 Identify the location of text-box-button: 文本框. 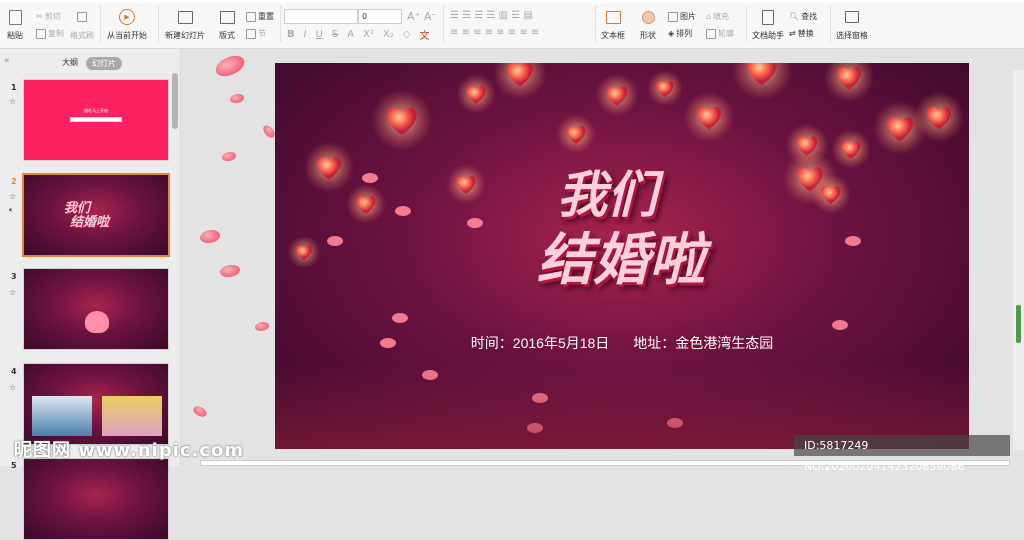
(613, 24).